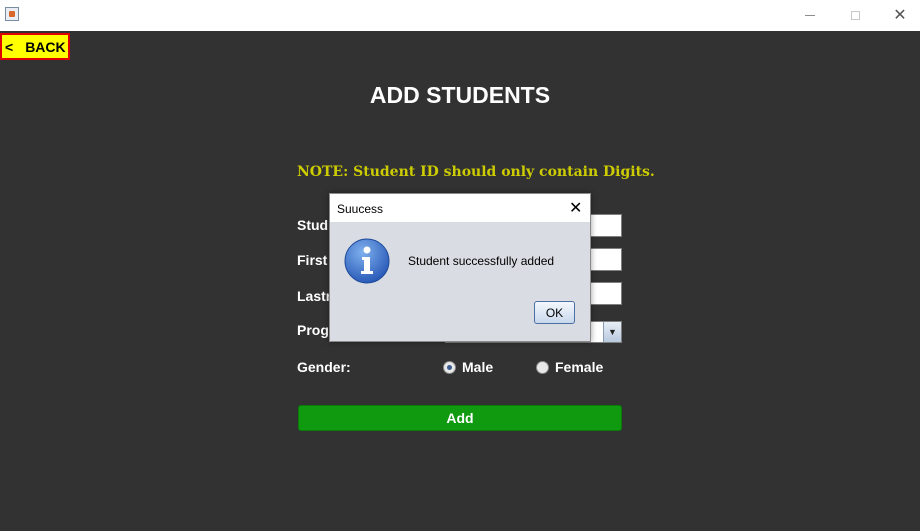 This screenshot has height=531, width=920. I want to click on gender-male-radio: Male, so click(468, 367).